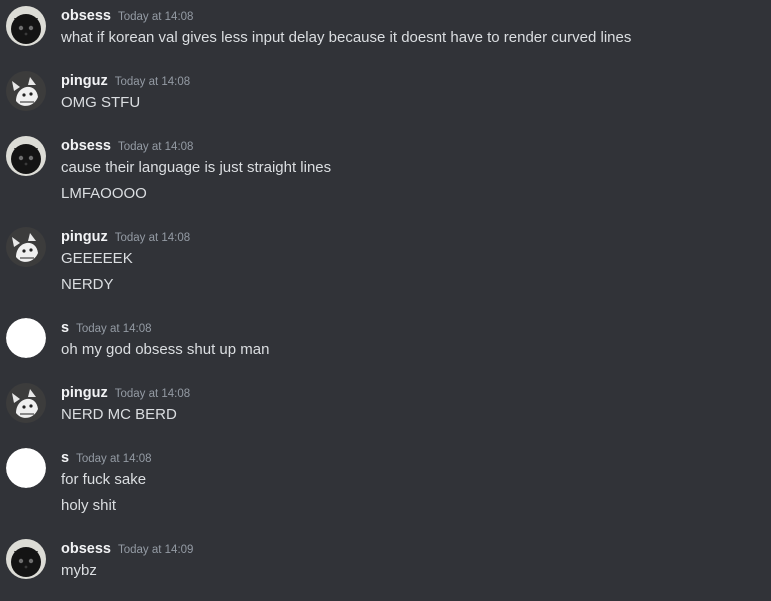 Image resolution: width=771 pixels, height=601 pixels. I want to click on message-text: OMG STFU, so click(101, 102).